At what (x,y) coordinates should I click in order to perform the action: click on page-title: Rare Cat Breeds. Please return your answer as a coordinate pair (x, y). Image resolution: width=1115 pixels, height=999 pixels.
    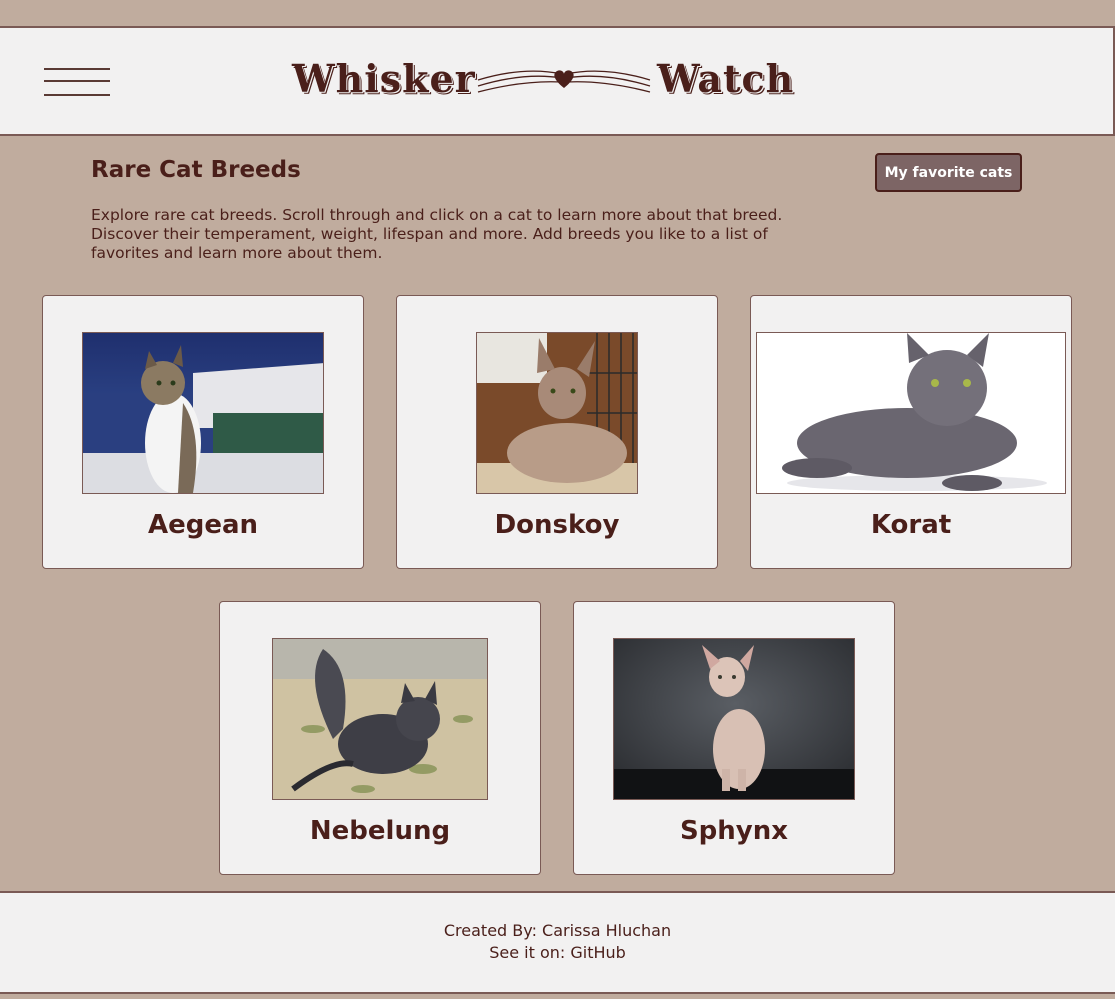
    Looking at the image, I should click on (196, 170).